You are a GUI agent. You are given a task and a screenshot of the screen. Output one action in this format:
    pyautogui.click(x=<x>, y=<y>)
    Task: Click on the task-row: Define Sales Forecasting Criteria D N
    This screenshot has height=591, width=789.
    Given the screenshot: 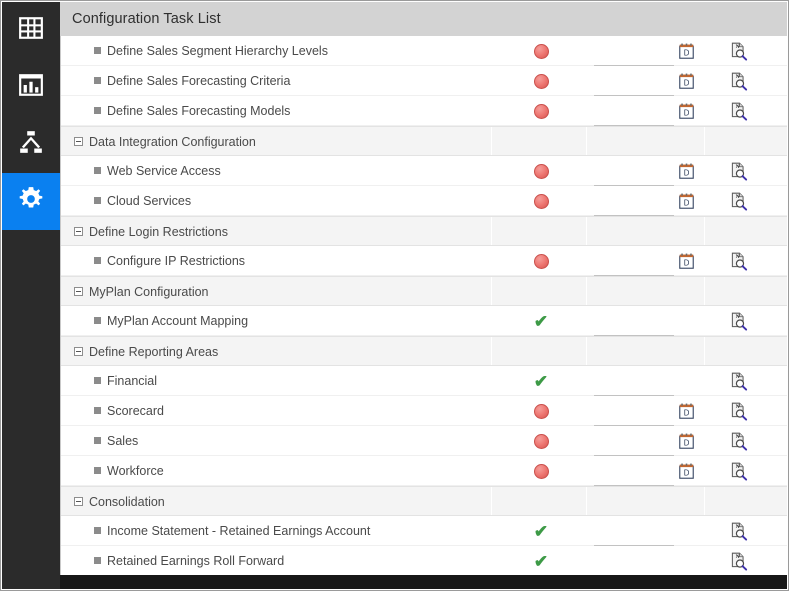 What is the action you would take?
    pyautogui.click(x=424, y=81)
    